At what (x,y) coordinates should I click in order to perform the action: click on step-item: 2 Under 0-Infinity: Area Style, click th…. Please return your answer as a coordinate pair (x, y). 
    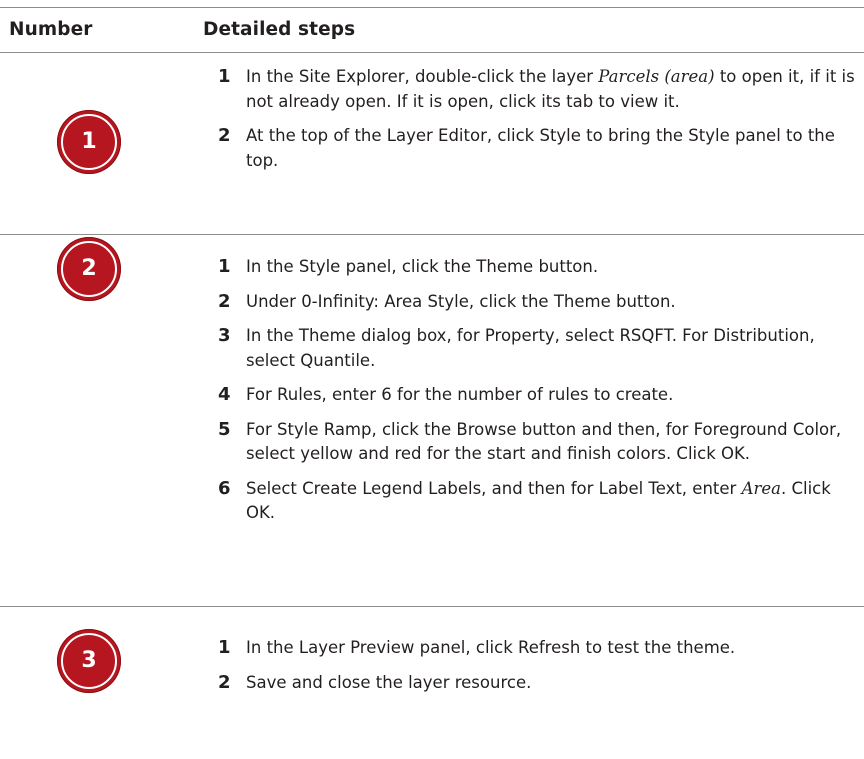
    Looking at the image, I should click on (447, 301).